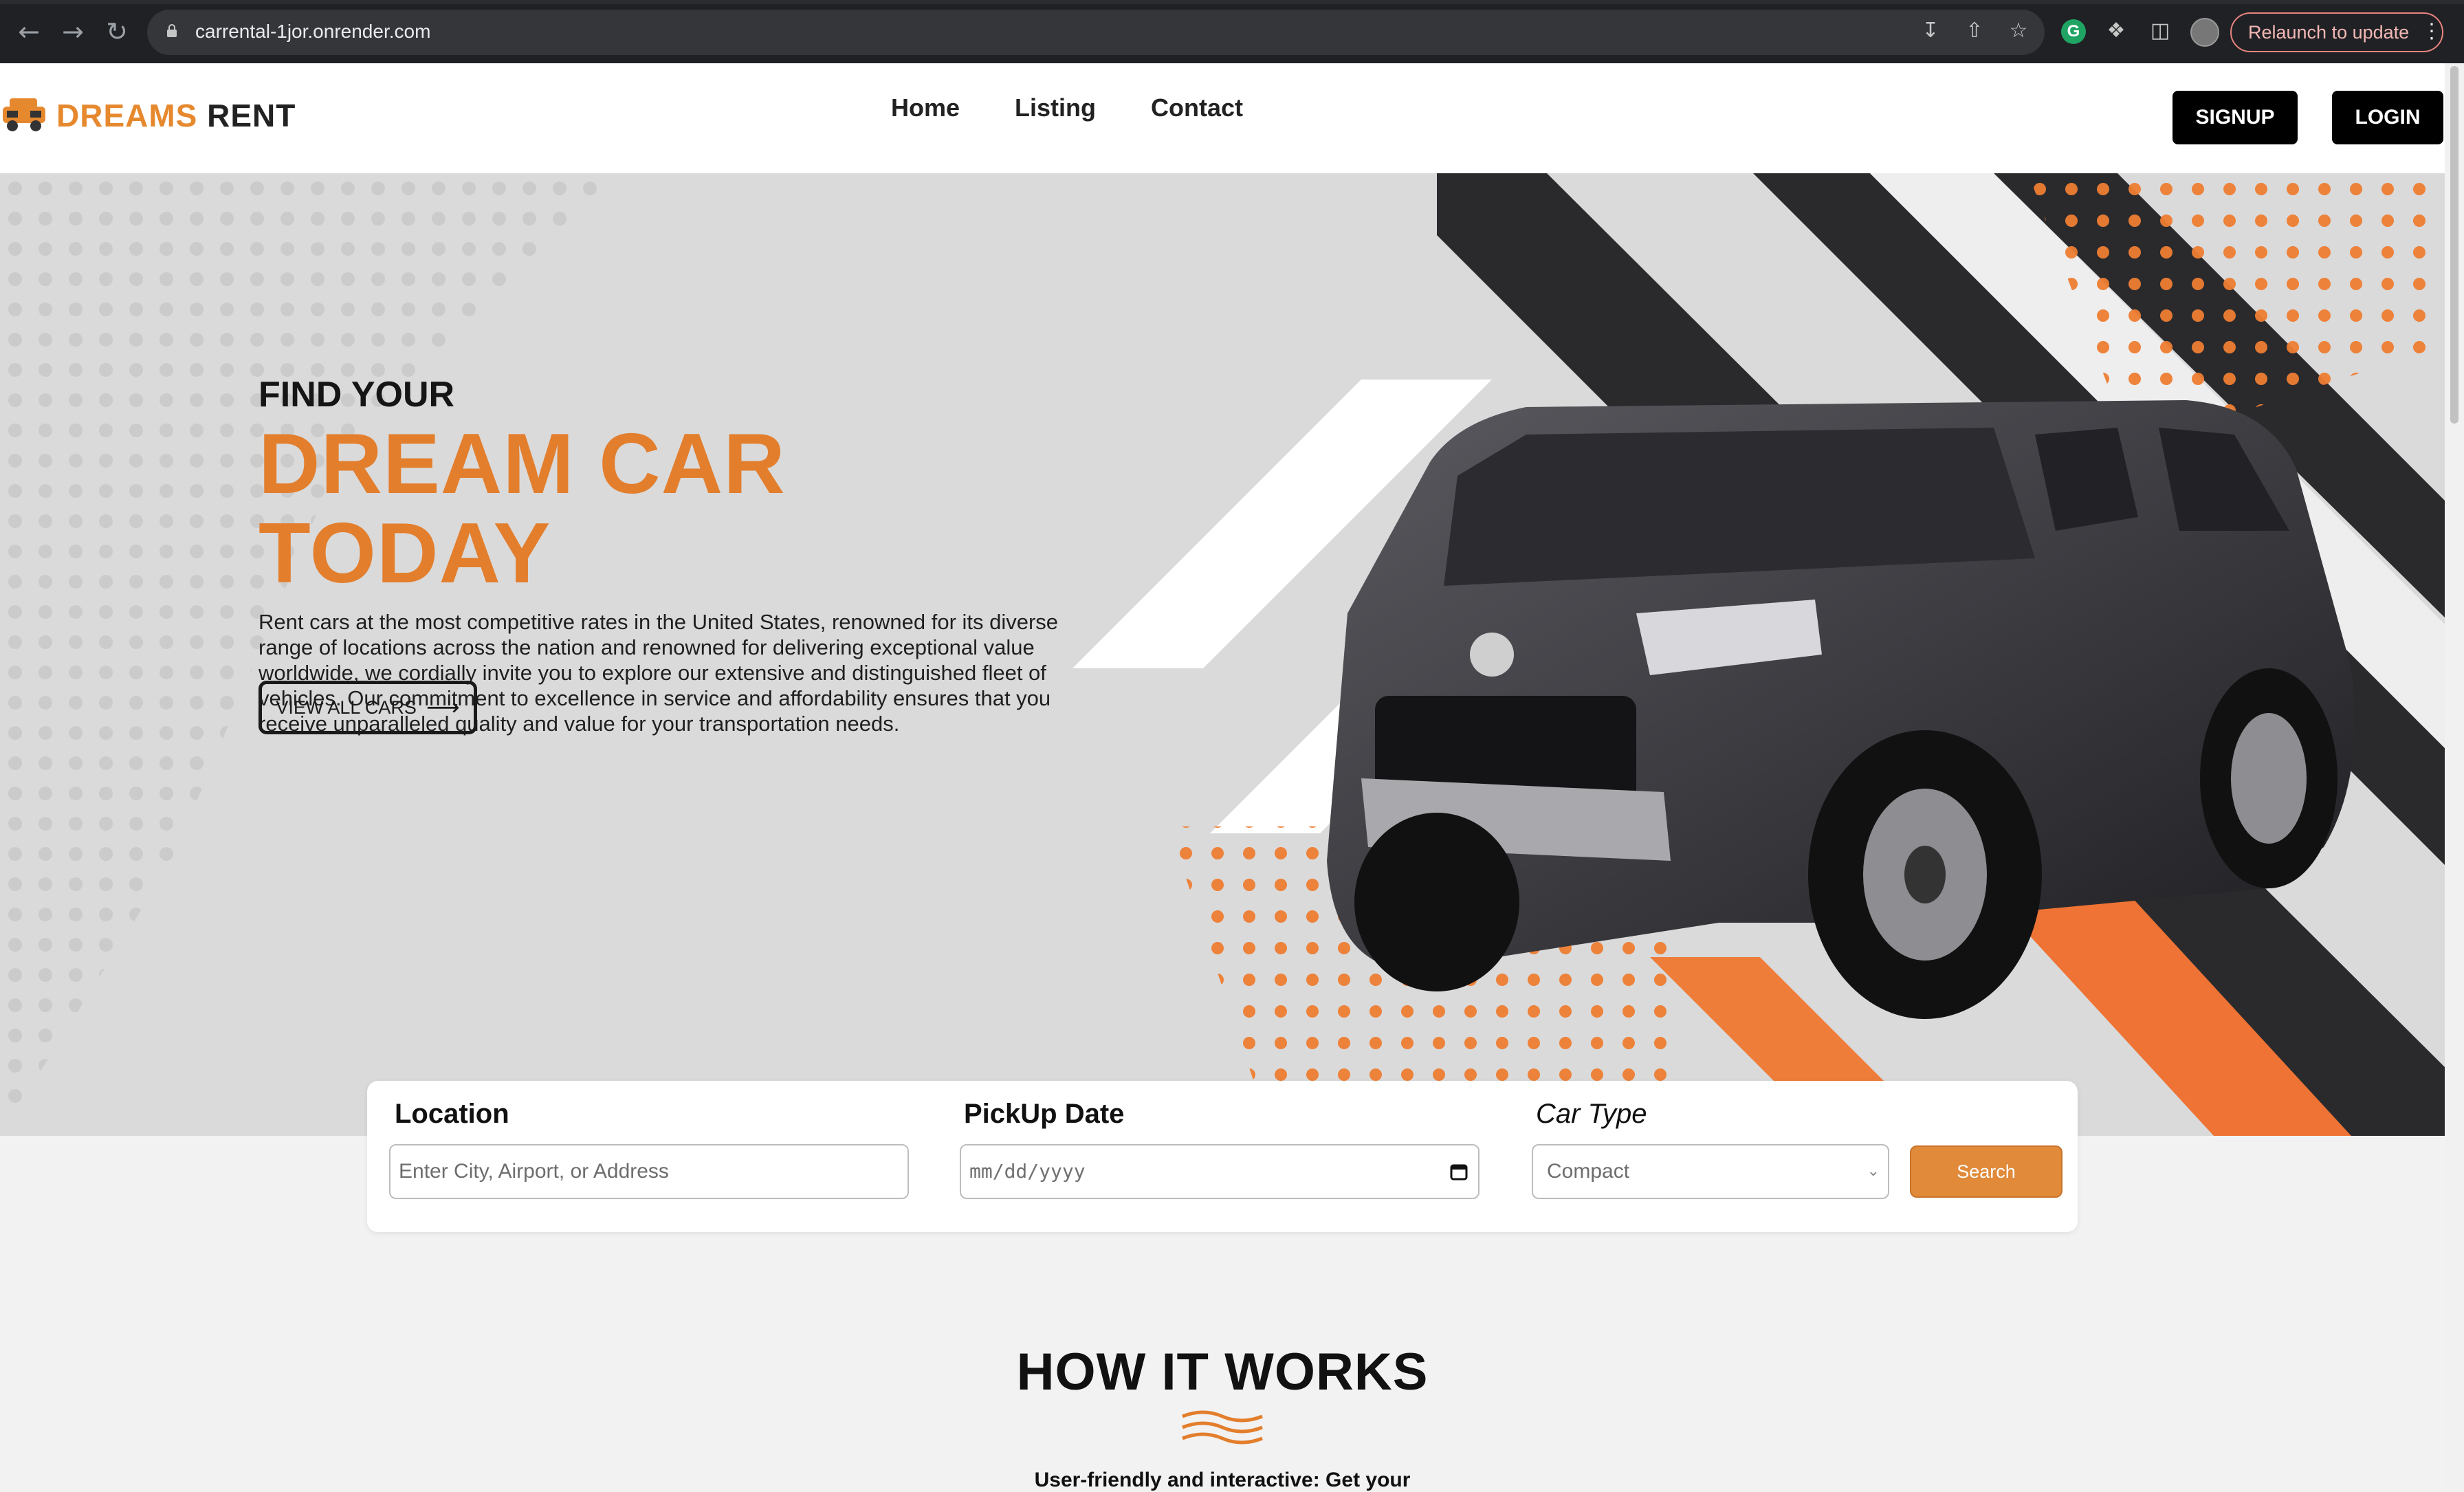 The width and height of the screenshot is (2464, 1492). Describe the element at coordinates (29, 32) in the screenshot. I see `back-arrow-icon: ←` at that location.